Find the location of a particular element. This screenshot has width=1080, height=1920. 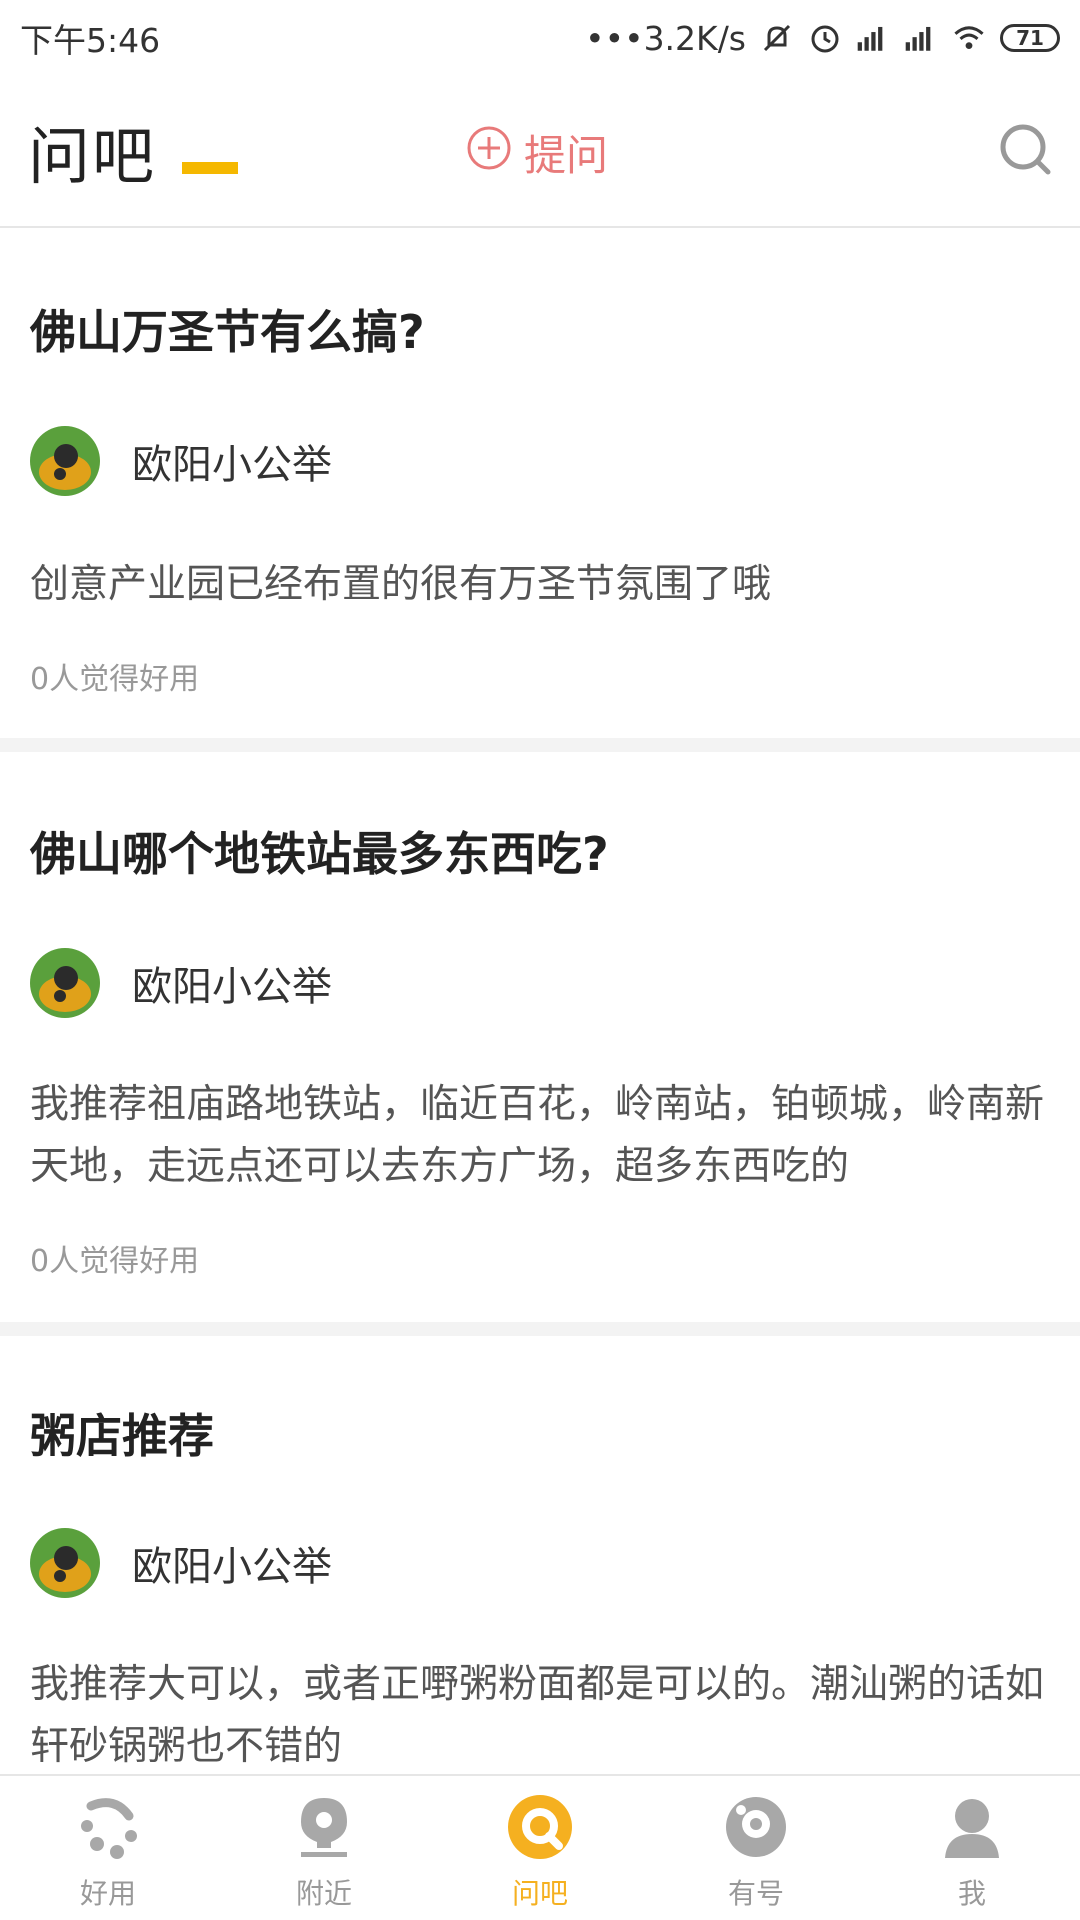

mute-bell-icon is located at coordinates (777, 38).